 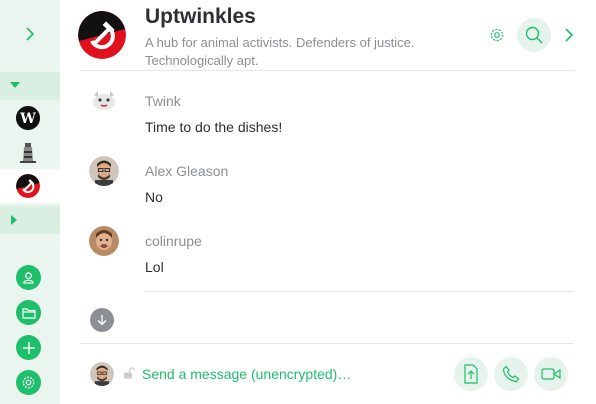 I want to click on expand-sidebar-button, so click(x=30, y=34).